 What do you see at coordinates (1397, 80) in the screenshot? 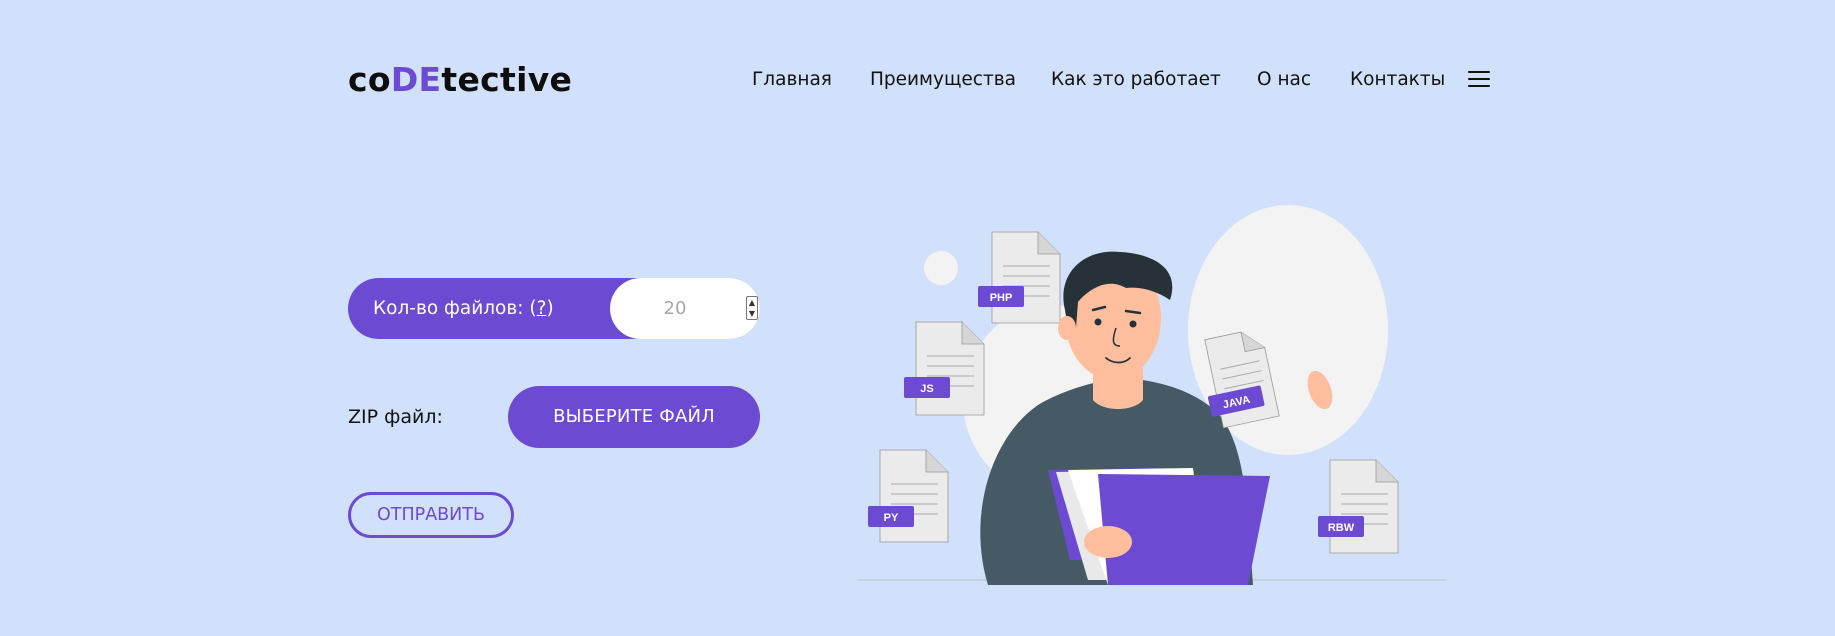
I see `nav-item-contacts: Контакты` at bounding box center [1397, 80].